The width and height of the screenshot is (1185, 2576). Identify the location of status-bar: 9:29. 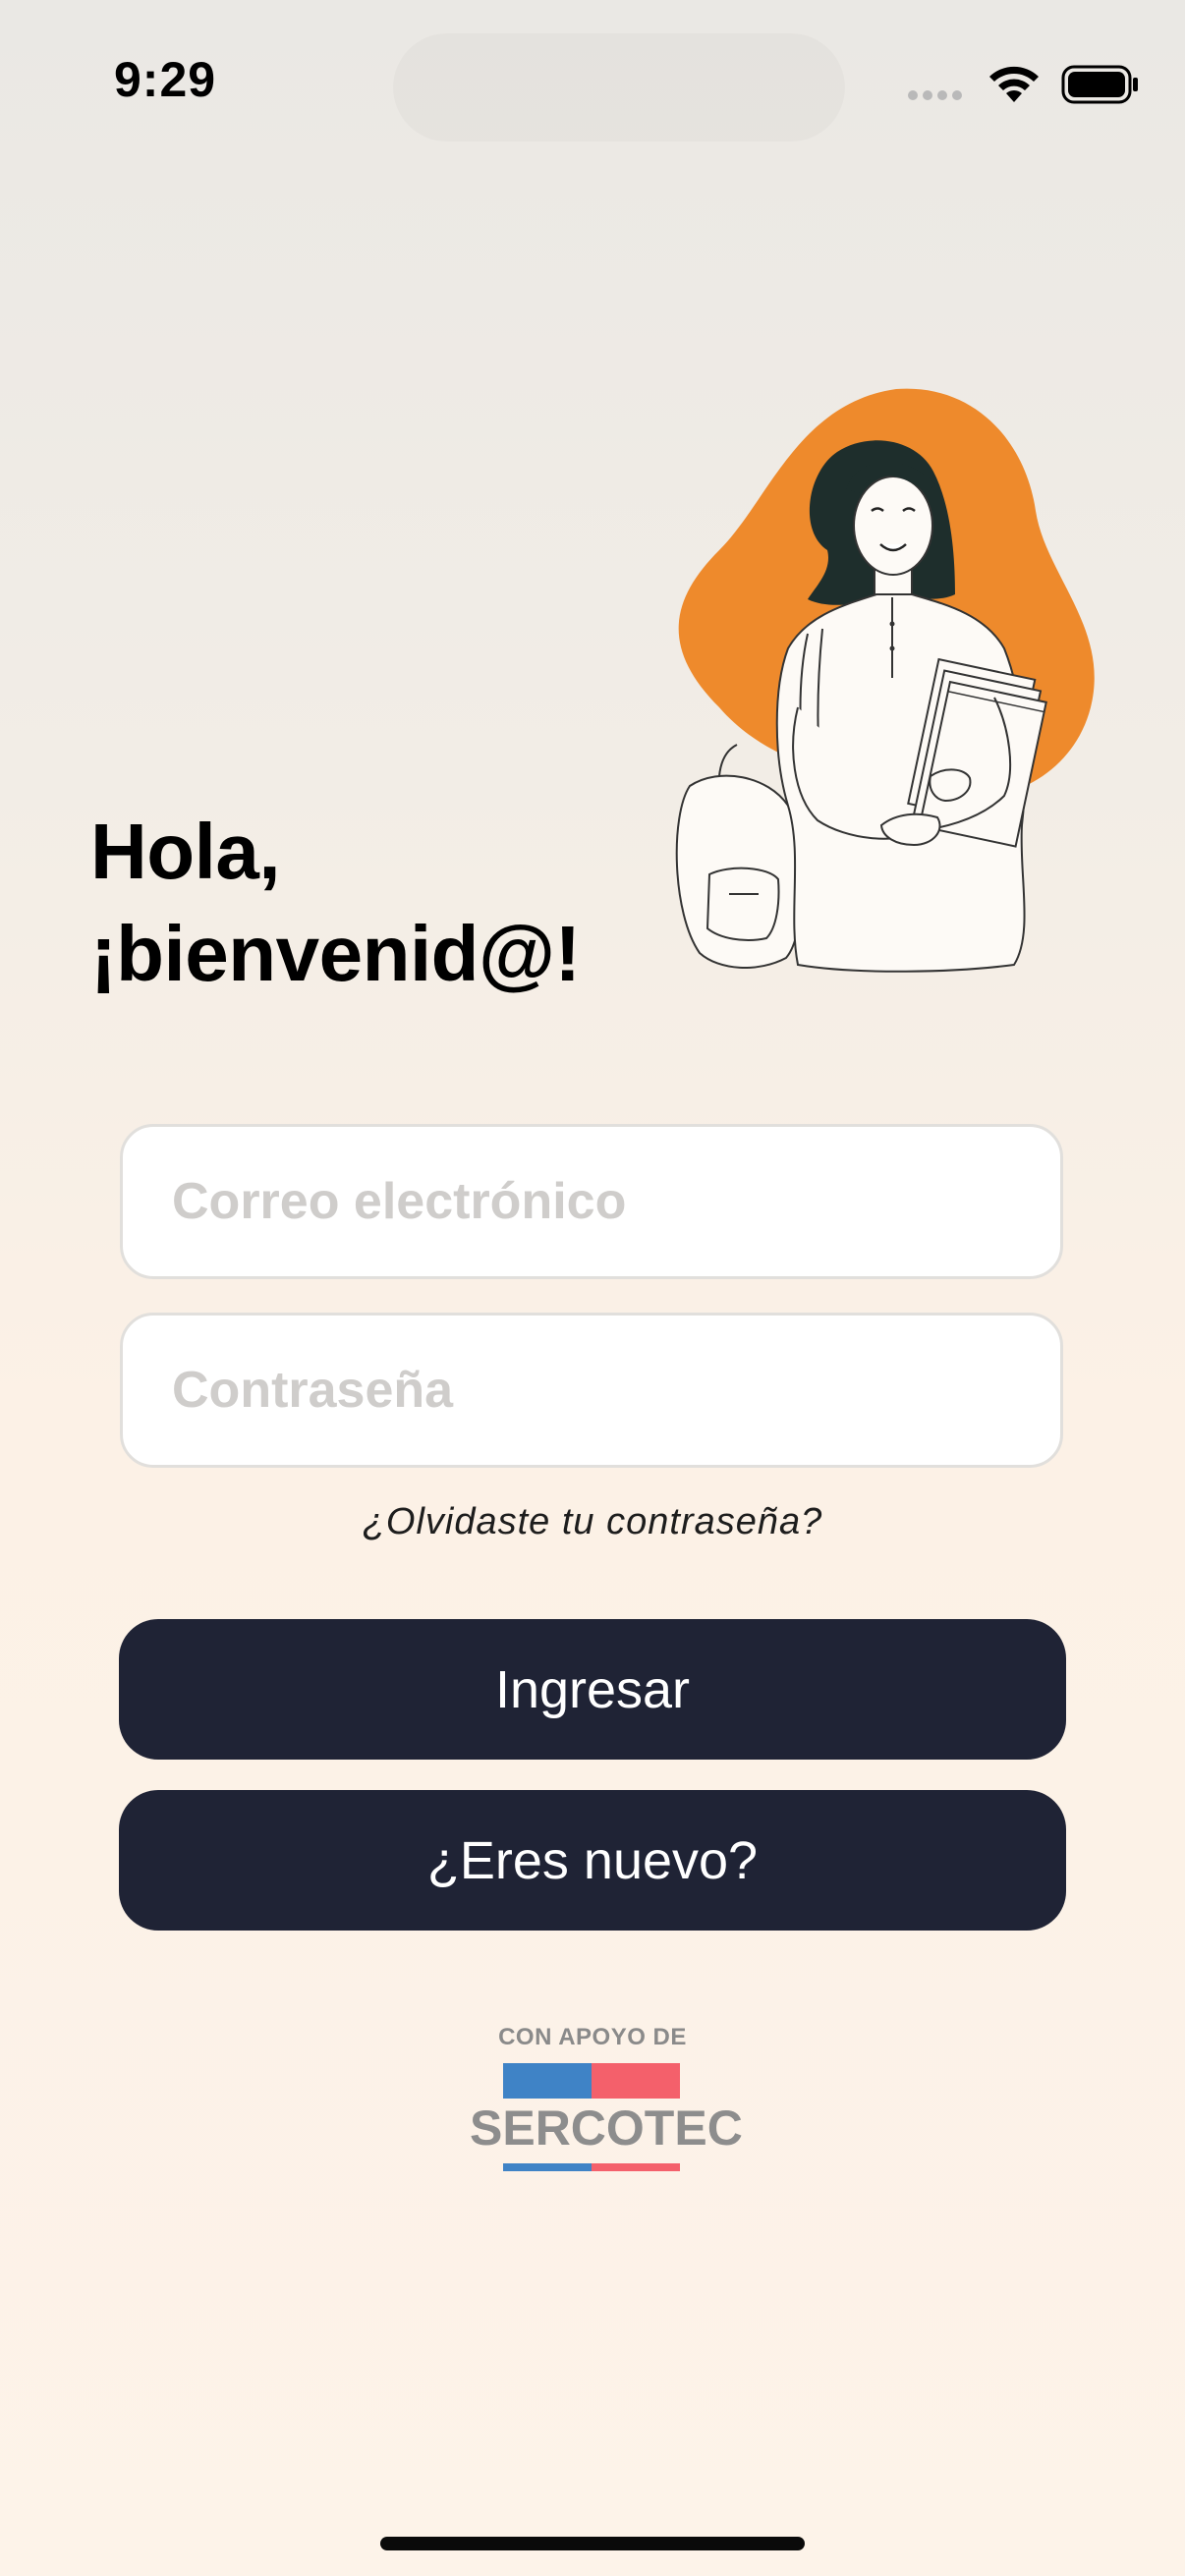
(592, 83).